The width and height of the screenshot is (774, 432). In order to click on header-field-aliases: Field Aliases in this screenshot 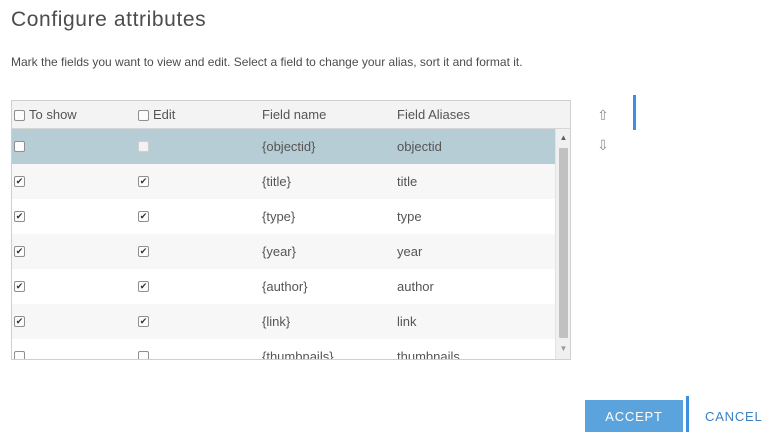, I will do `click(433, 115)`.